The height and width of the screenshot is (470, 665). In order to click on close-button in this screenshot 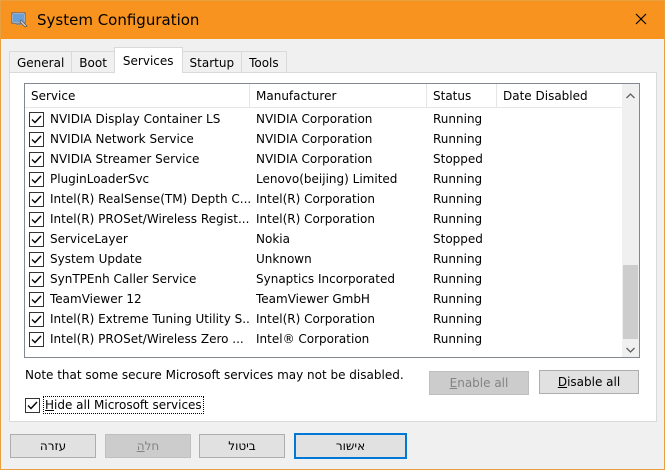, I will do `click(641, 20)`.